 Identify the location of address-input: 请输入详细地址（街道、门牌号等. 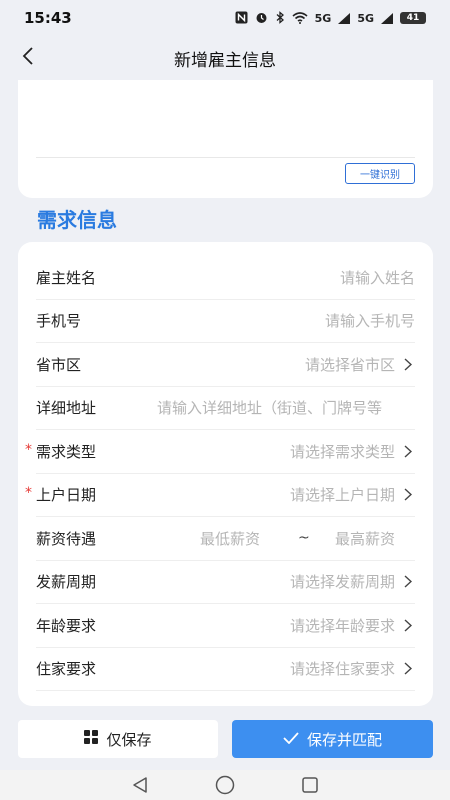
(286, 407).